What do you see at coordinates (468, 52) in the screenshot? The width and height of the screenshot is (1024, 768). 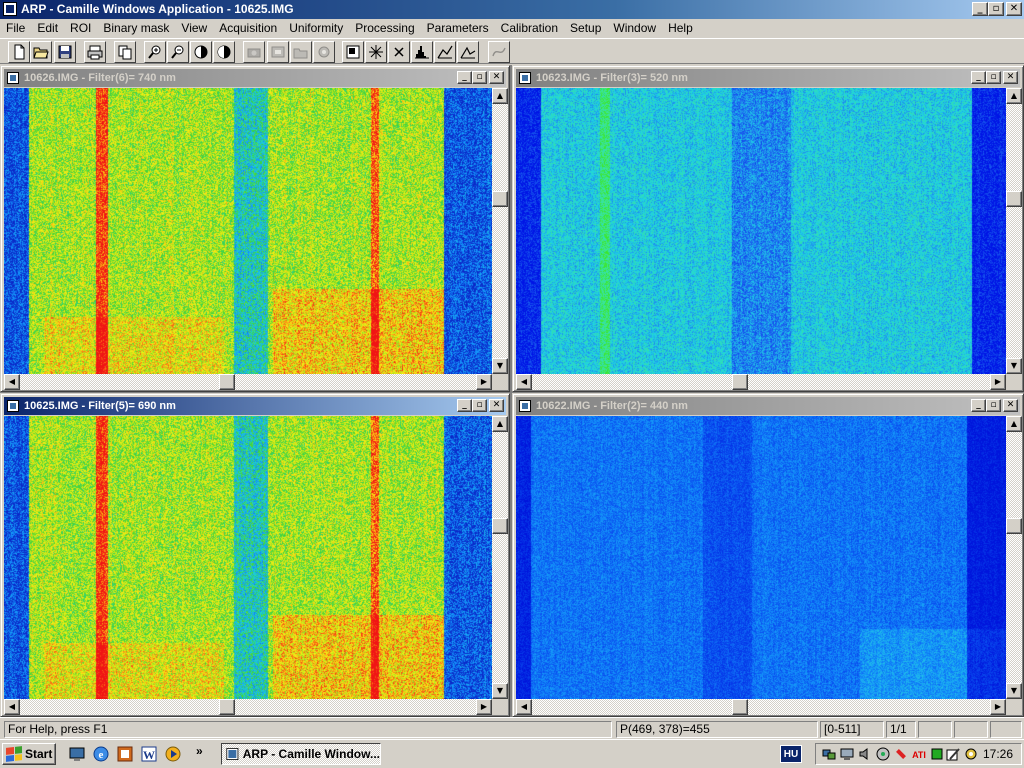 I see `line-profile-button` at bounding box center [468, 52].